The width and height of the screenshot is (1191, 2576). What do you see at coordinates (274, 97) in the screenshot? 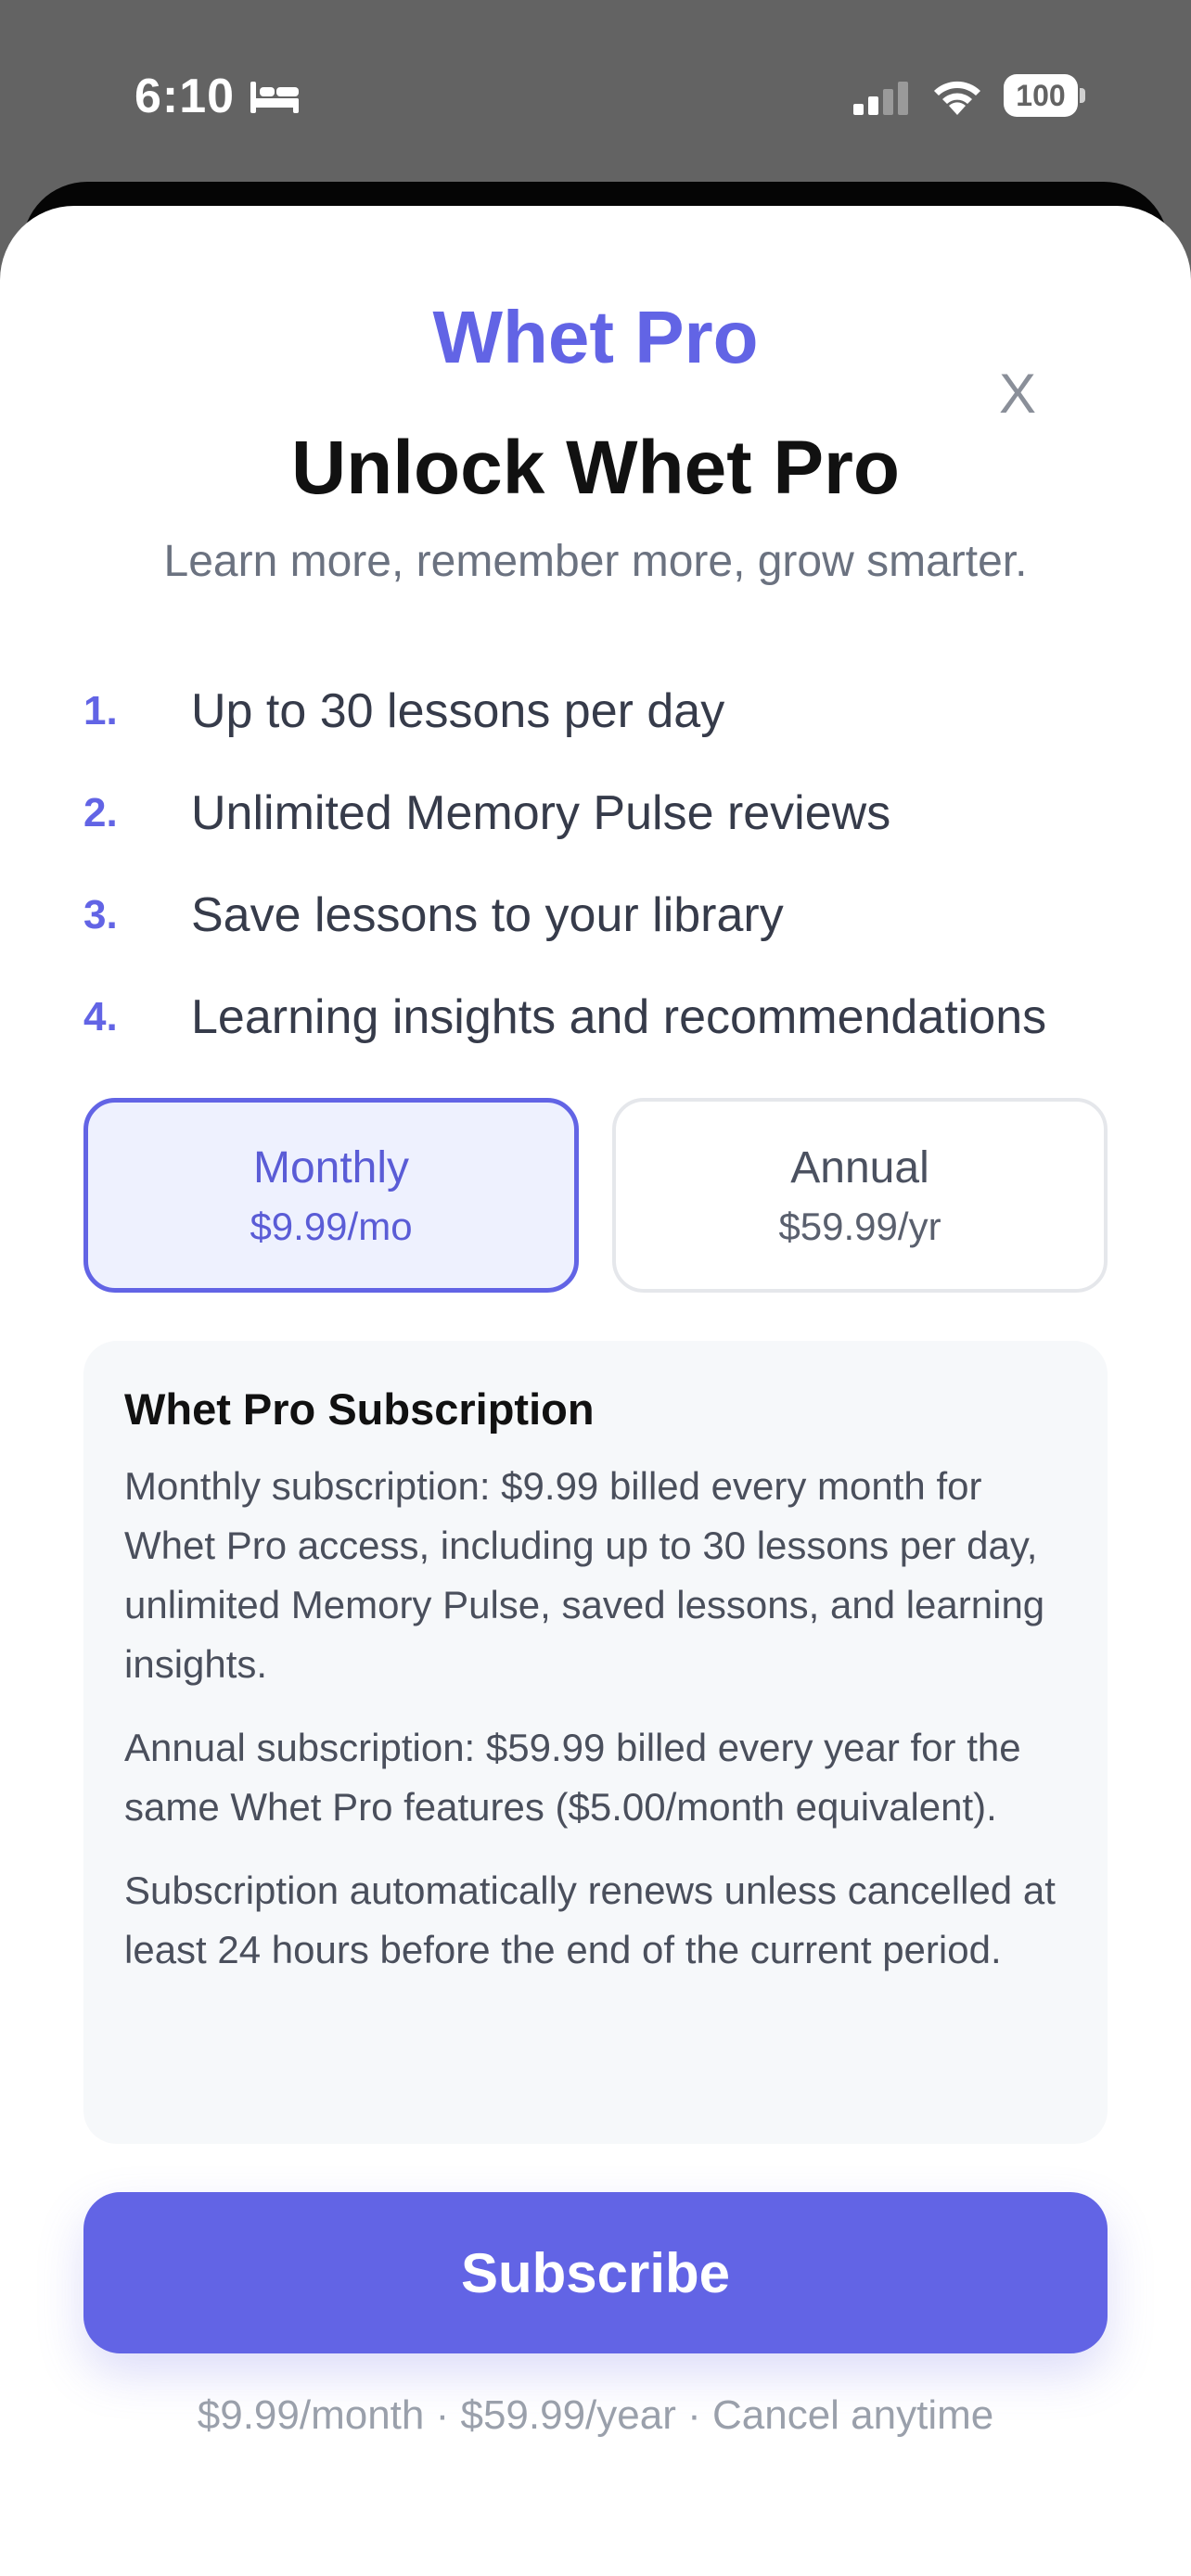
I see `sleep-focus-icon` at bounding box center [274, 97].